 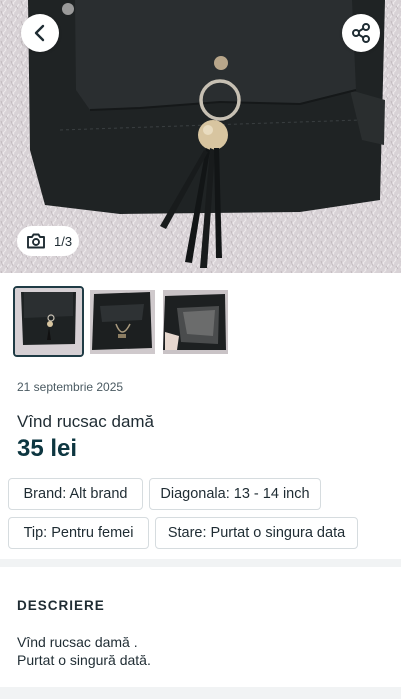 I want to click on listing-date: 21 septembrie 2025, so click(x=70, y=387).